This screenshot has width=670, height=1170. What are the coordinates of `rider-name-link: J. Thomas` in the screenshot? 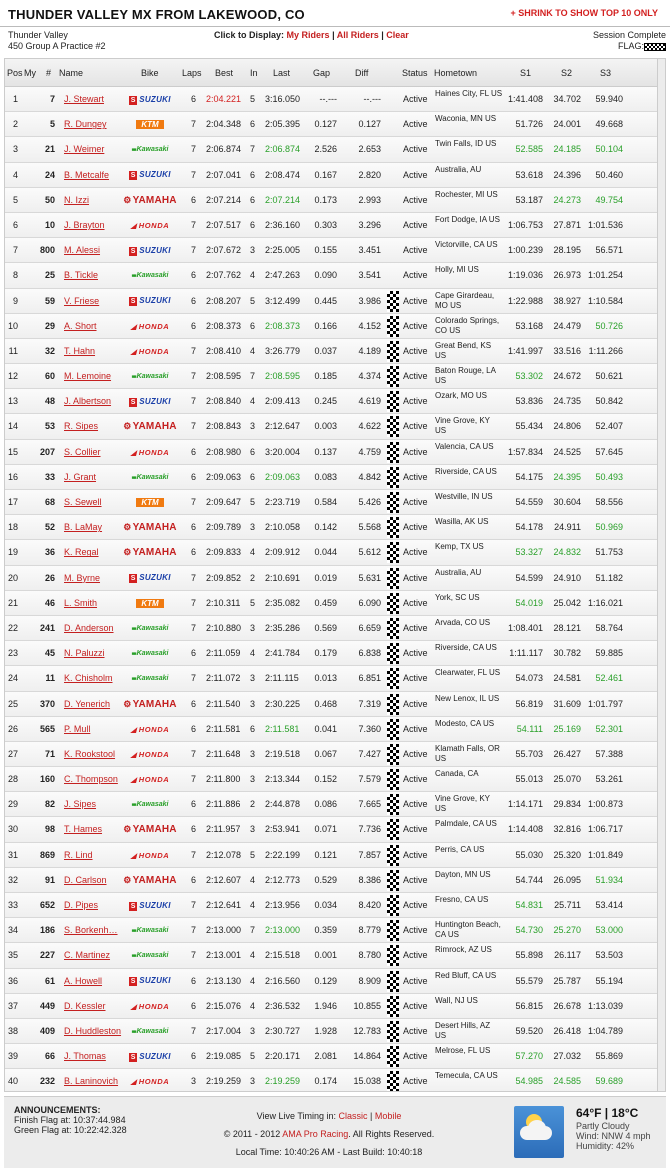 It's located at (85, 1056).